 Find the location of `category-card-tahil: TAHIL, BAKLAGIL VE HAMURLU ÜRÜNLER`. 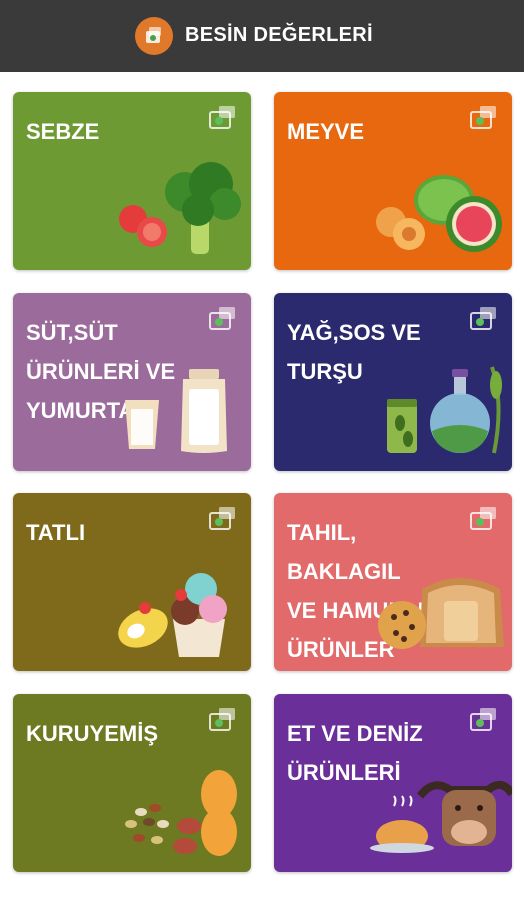

category-card-tahil: TAHIL, BAKLAGIL VE HAMURLU ÜRÜNLER is located at coordinates (393, 582).